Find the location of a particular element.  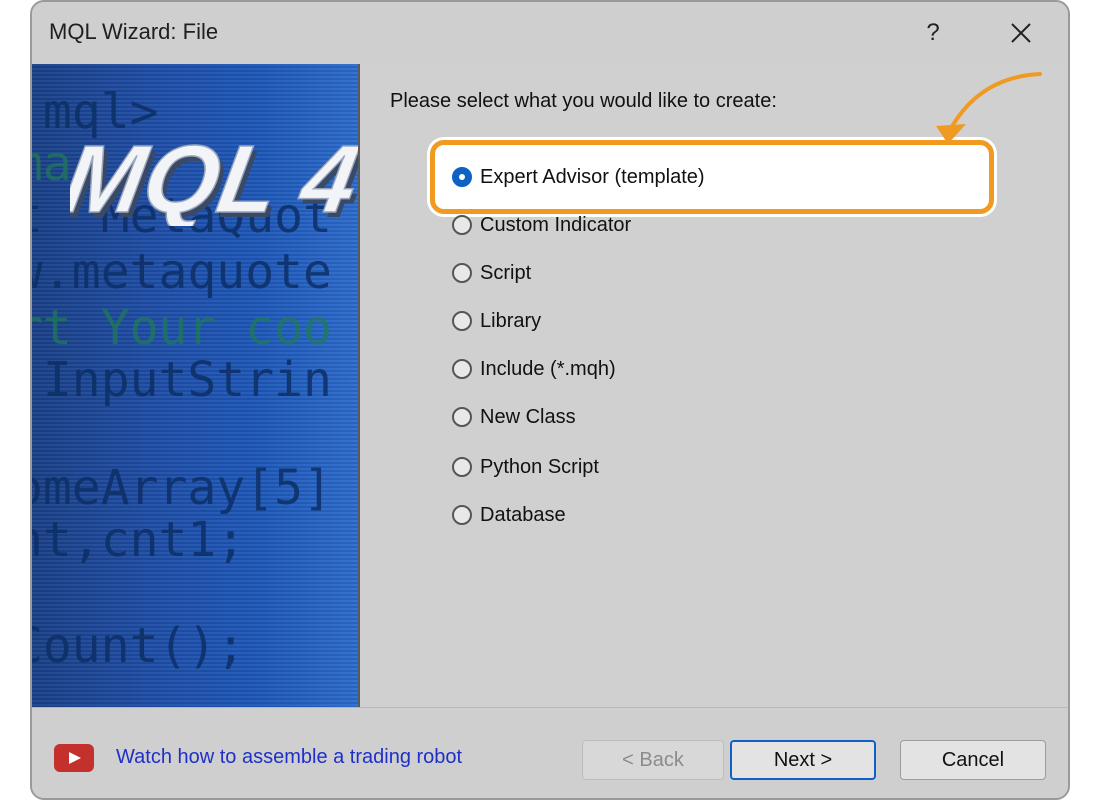

youtube-play-icon is located at coordinates (74, 758).